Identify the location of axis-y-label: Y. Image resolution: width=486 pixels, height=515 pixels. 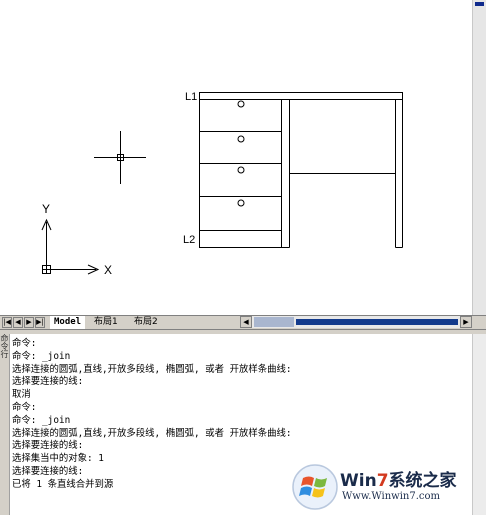
(46, 209).